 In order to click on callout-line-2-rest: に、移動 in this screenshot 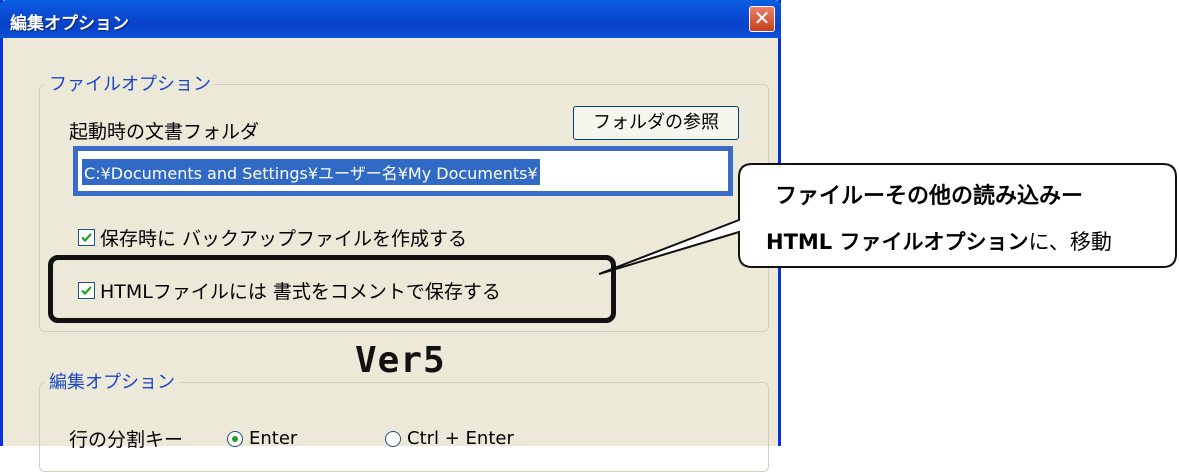, I will do `click(1070, 242)`.